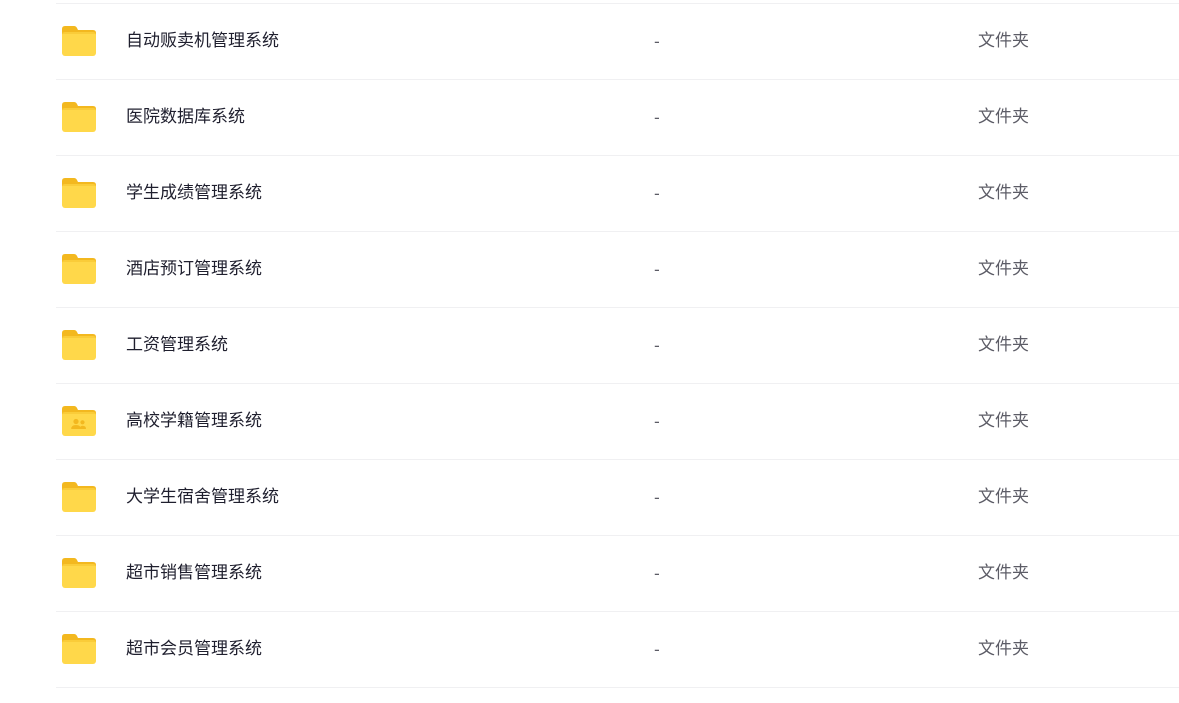 This screenshot has height=703, width=1179. I want to click on shared-folder-icon, so click(79, 421).